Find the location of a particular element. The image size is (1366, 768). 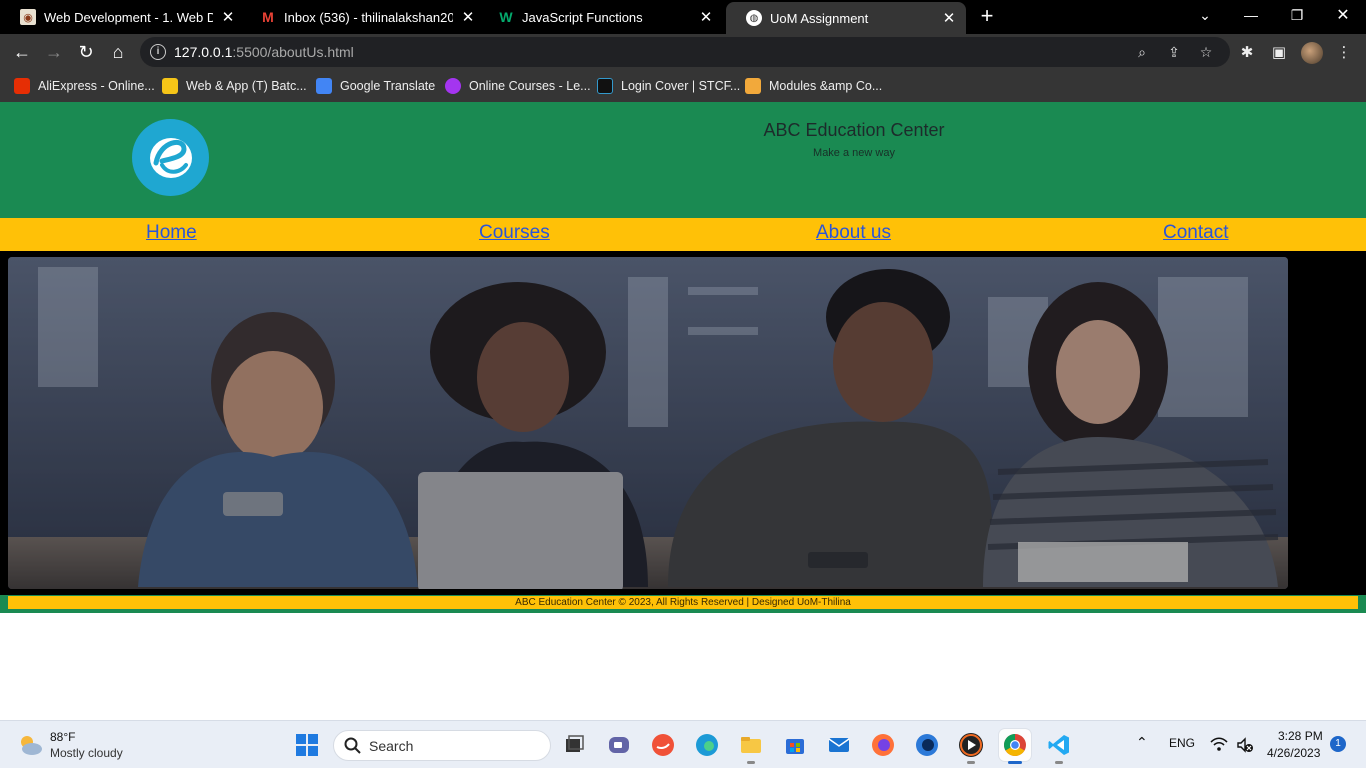

site-logo is located at coordinates (170, 157).